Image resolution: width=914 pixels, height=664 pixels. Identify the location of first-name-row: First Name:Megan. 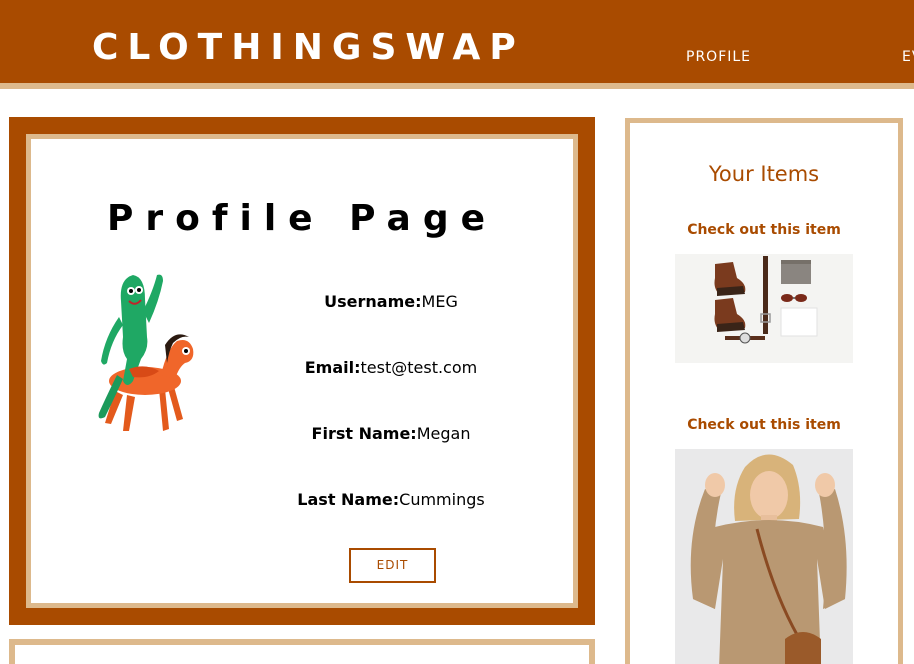
(391, 434).